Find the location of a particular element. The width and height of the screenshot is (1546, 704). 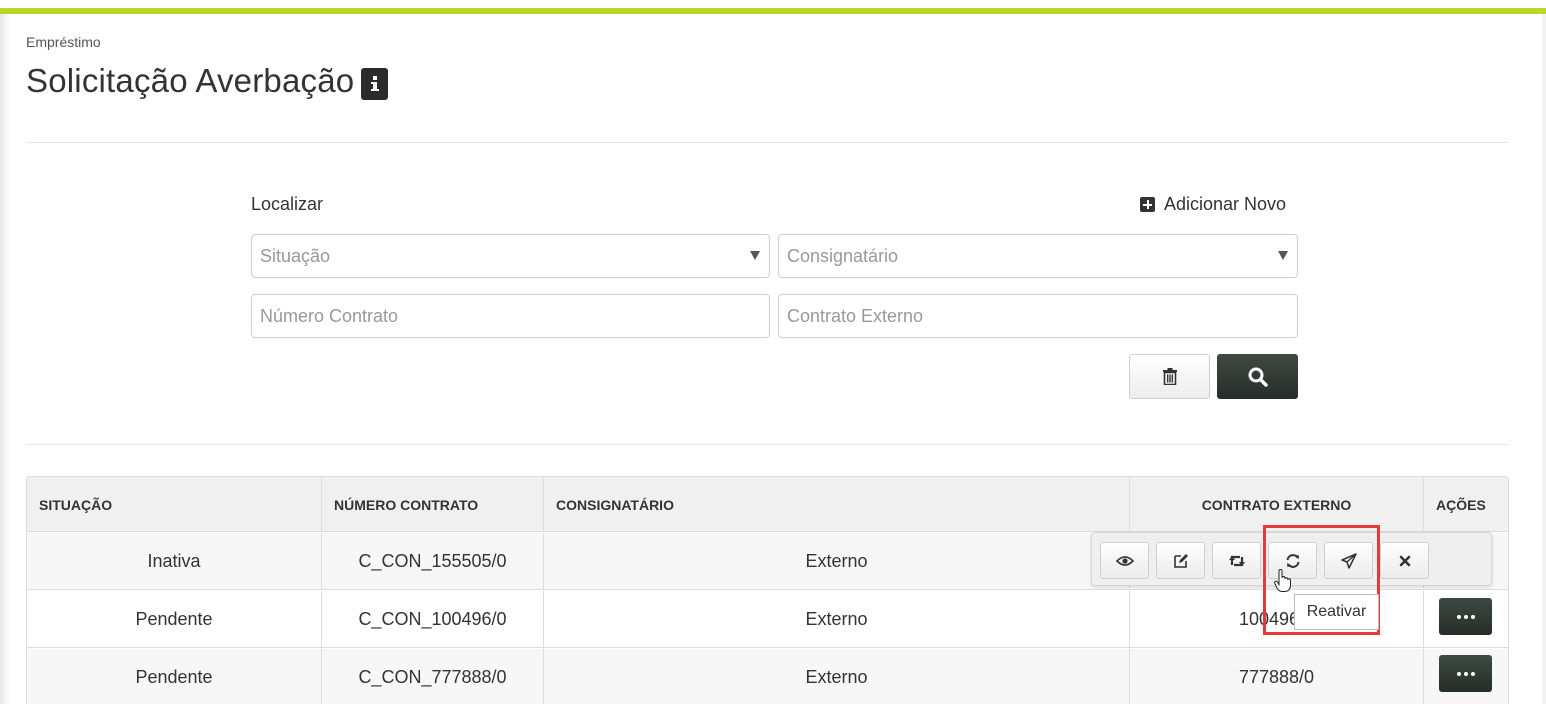

search-icon is located at coordinates (1258, 377).